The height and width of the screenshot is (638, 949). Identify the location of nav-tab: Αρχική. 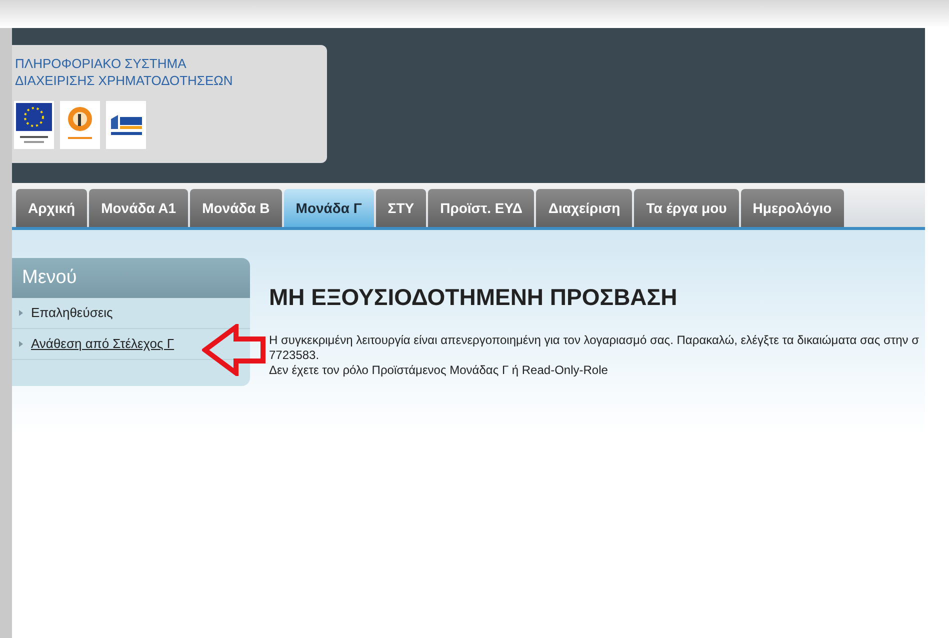
(52, 208).